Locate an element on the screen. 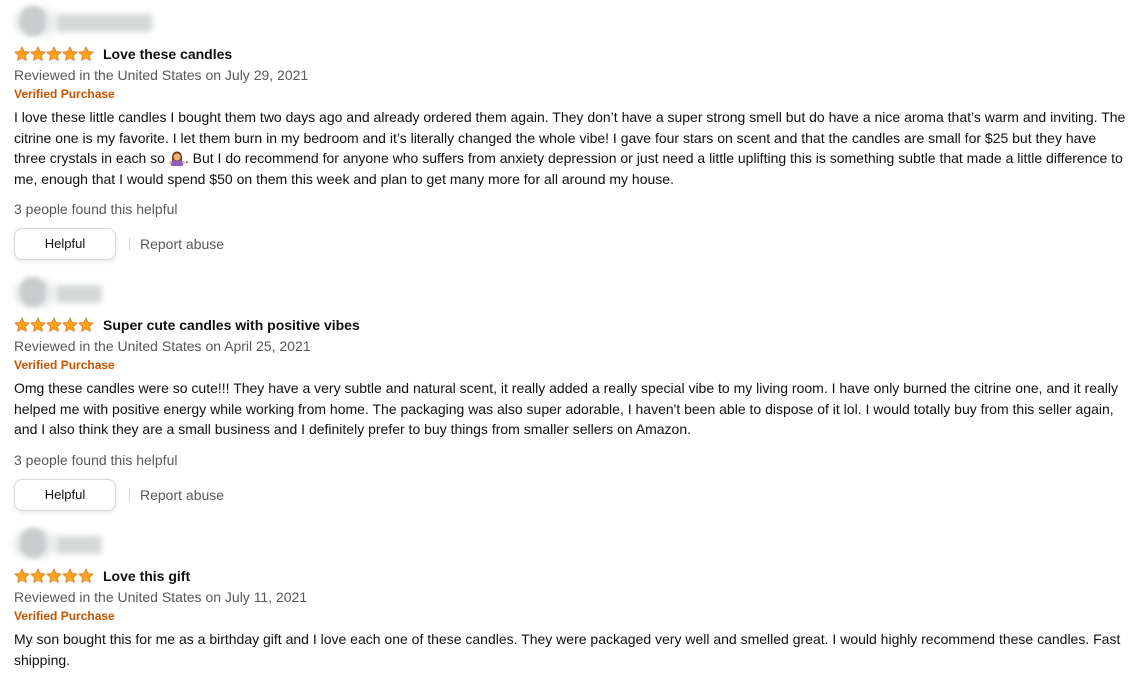 This screenshot has height=679, width=1145. review-title: Love this gift is located at coordinates (146, 576).